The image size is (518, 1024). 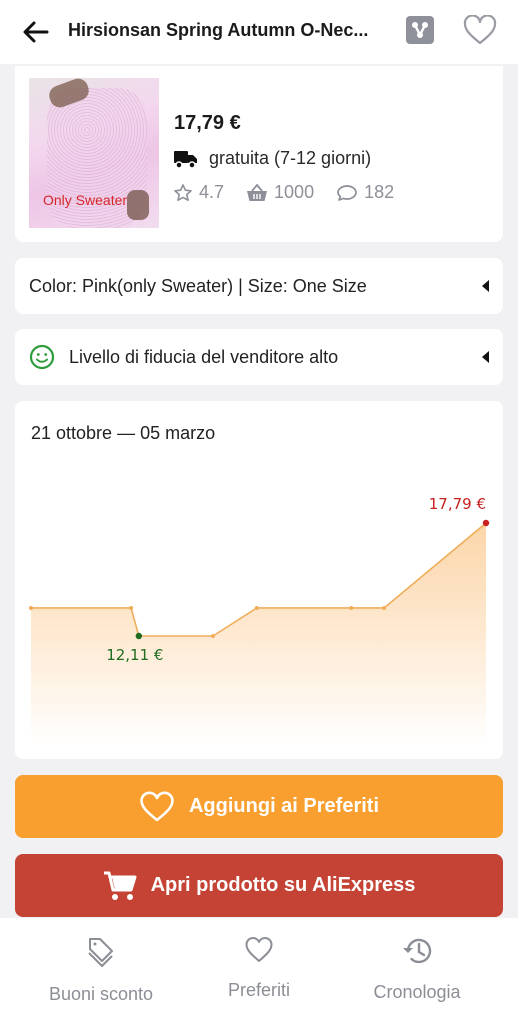 I want to click on nav-item-history: Cronologia, so click(x=417, y=969).